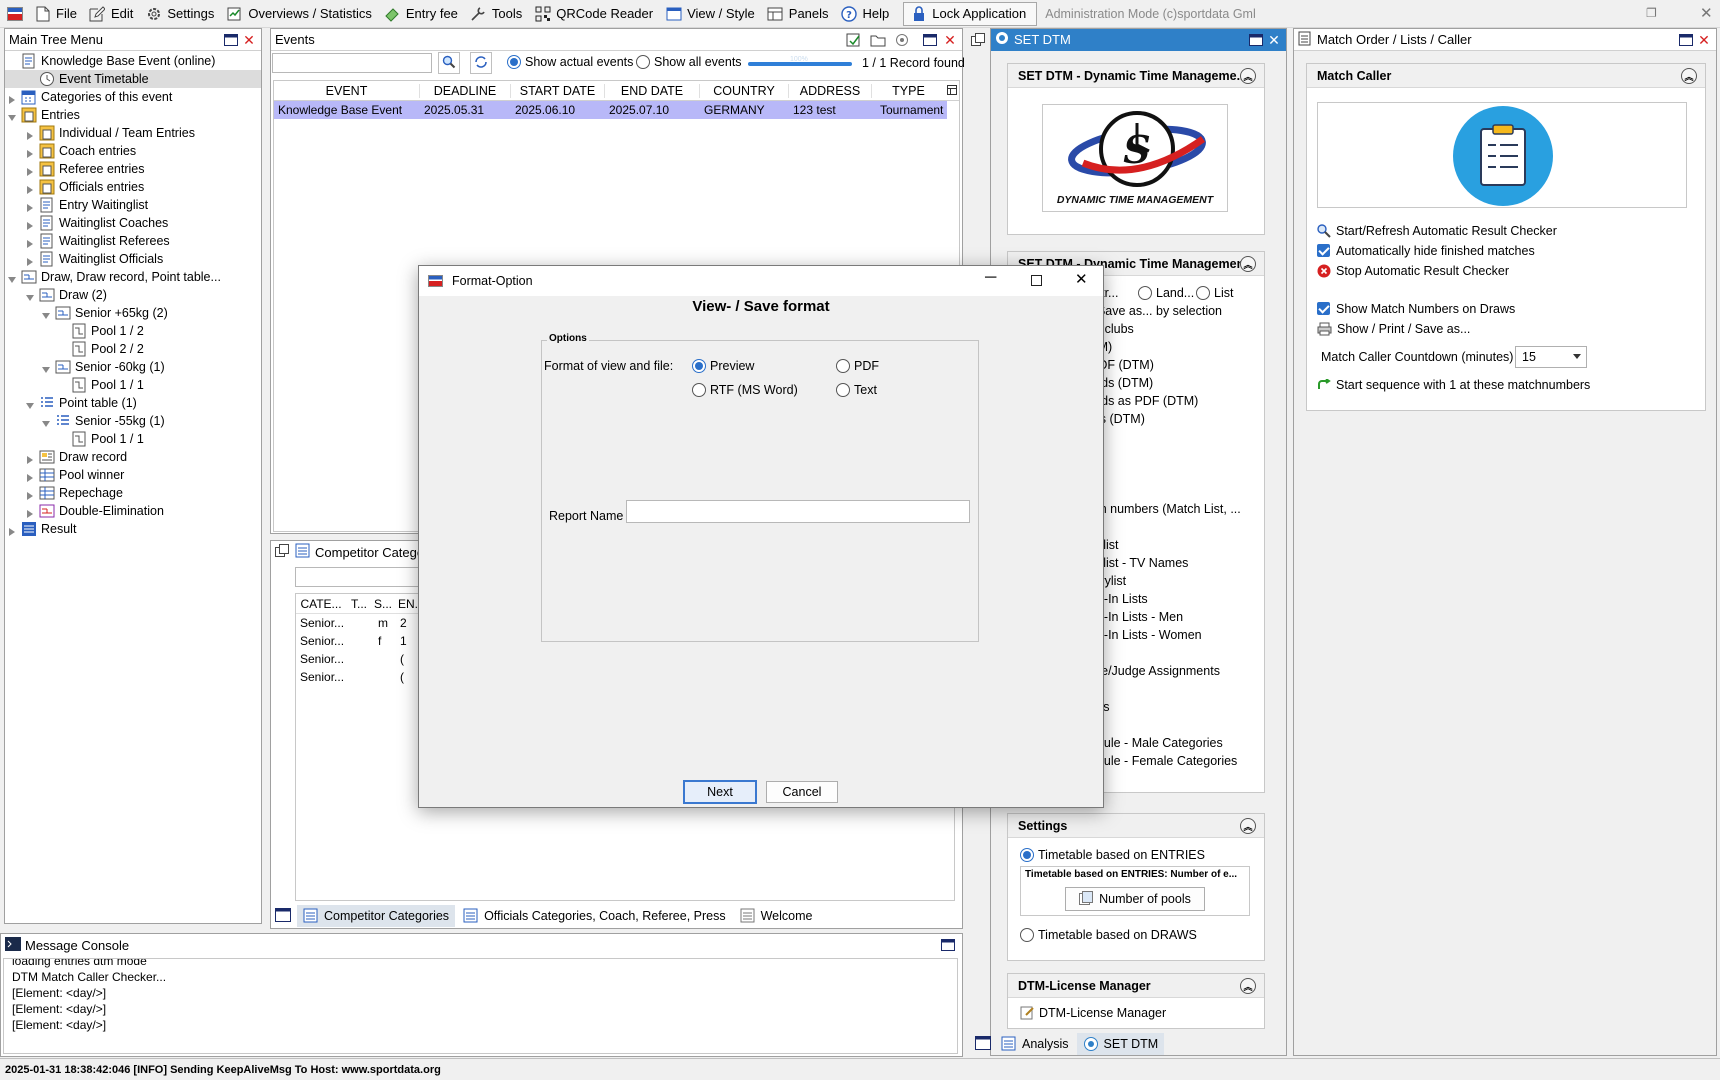 This screenshot has height=1080, width=1720. What do you see at coordinates (830, 90) in the screenshot?
I see `column-header: ADDRESS` at bounding box center [830, 90].